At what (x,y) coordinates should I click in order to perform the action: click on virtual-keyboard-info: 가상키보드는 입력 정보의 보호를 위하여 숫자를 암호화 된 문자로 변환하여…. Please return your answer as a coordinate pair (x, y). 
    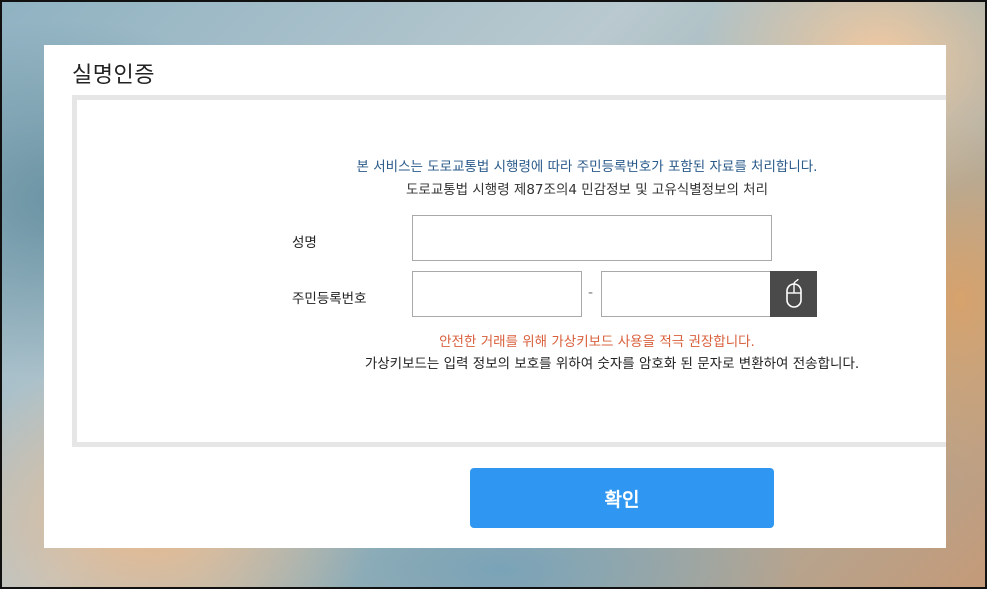
    Looking at the image, I should click on (612, 364).